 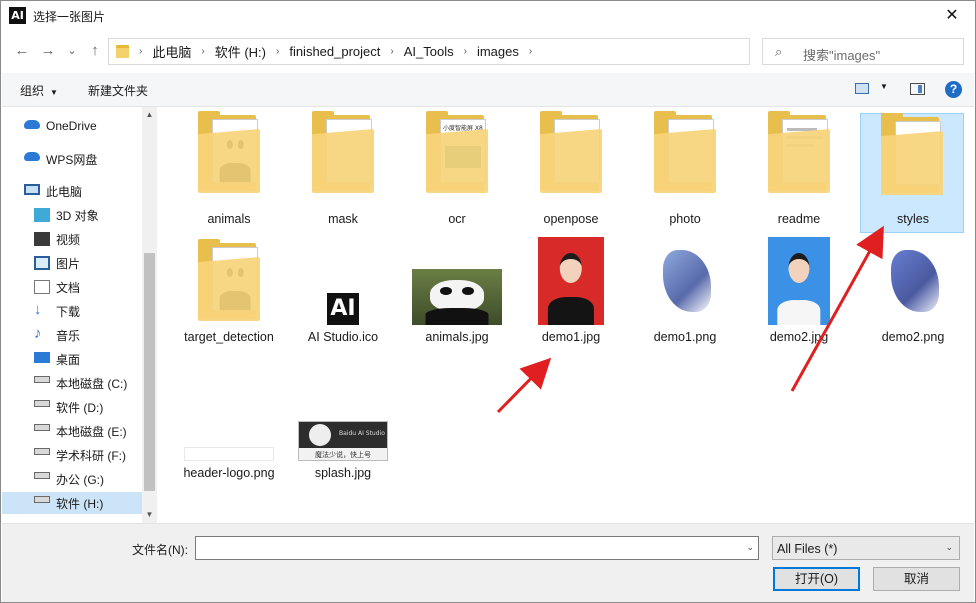 I want to click on file-item: AI AI Studio.ico, so click(x=343, y=295).